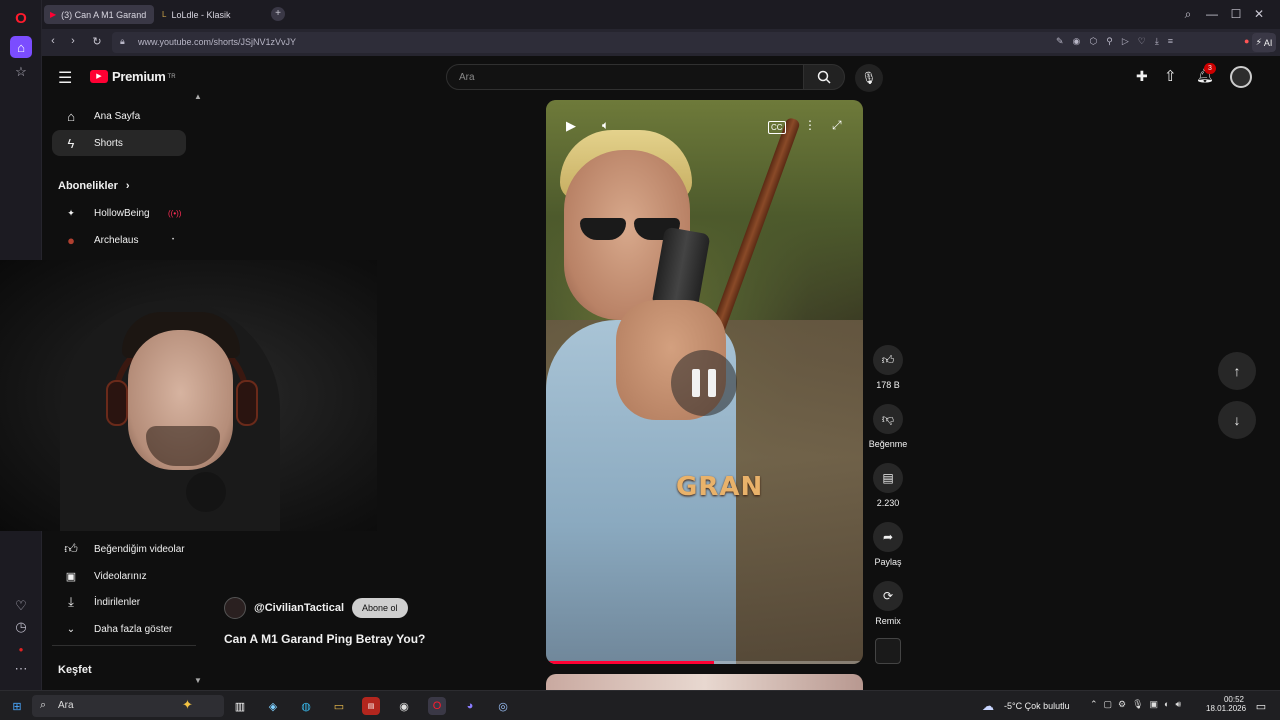 This screenshot has height=720, width=1280. I want to click on menu-icon: ☰, so click(65, 78).